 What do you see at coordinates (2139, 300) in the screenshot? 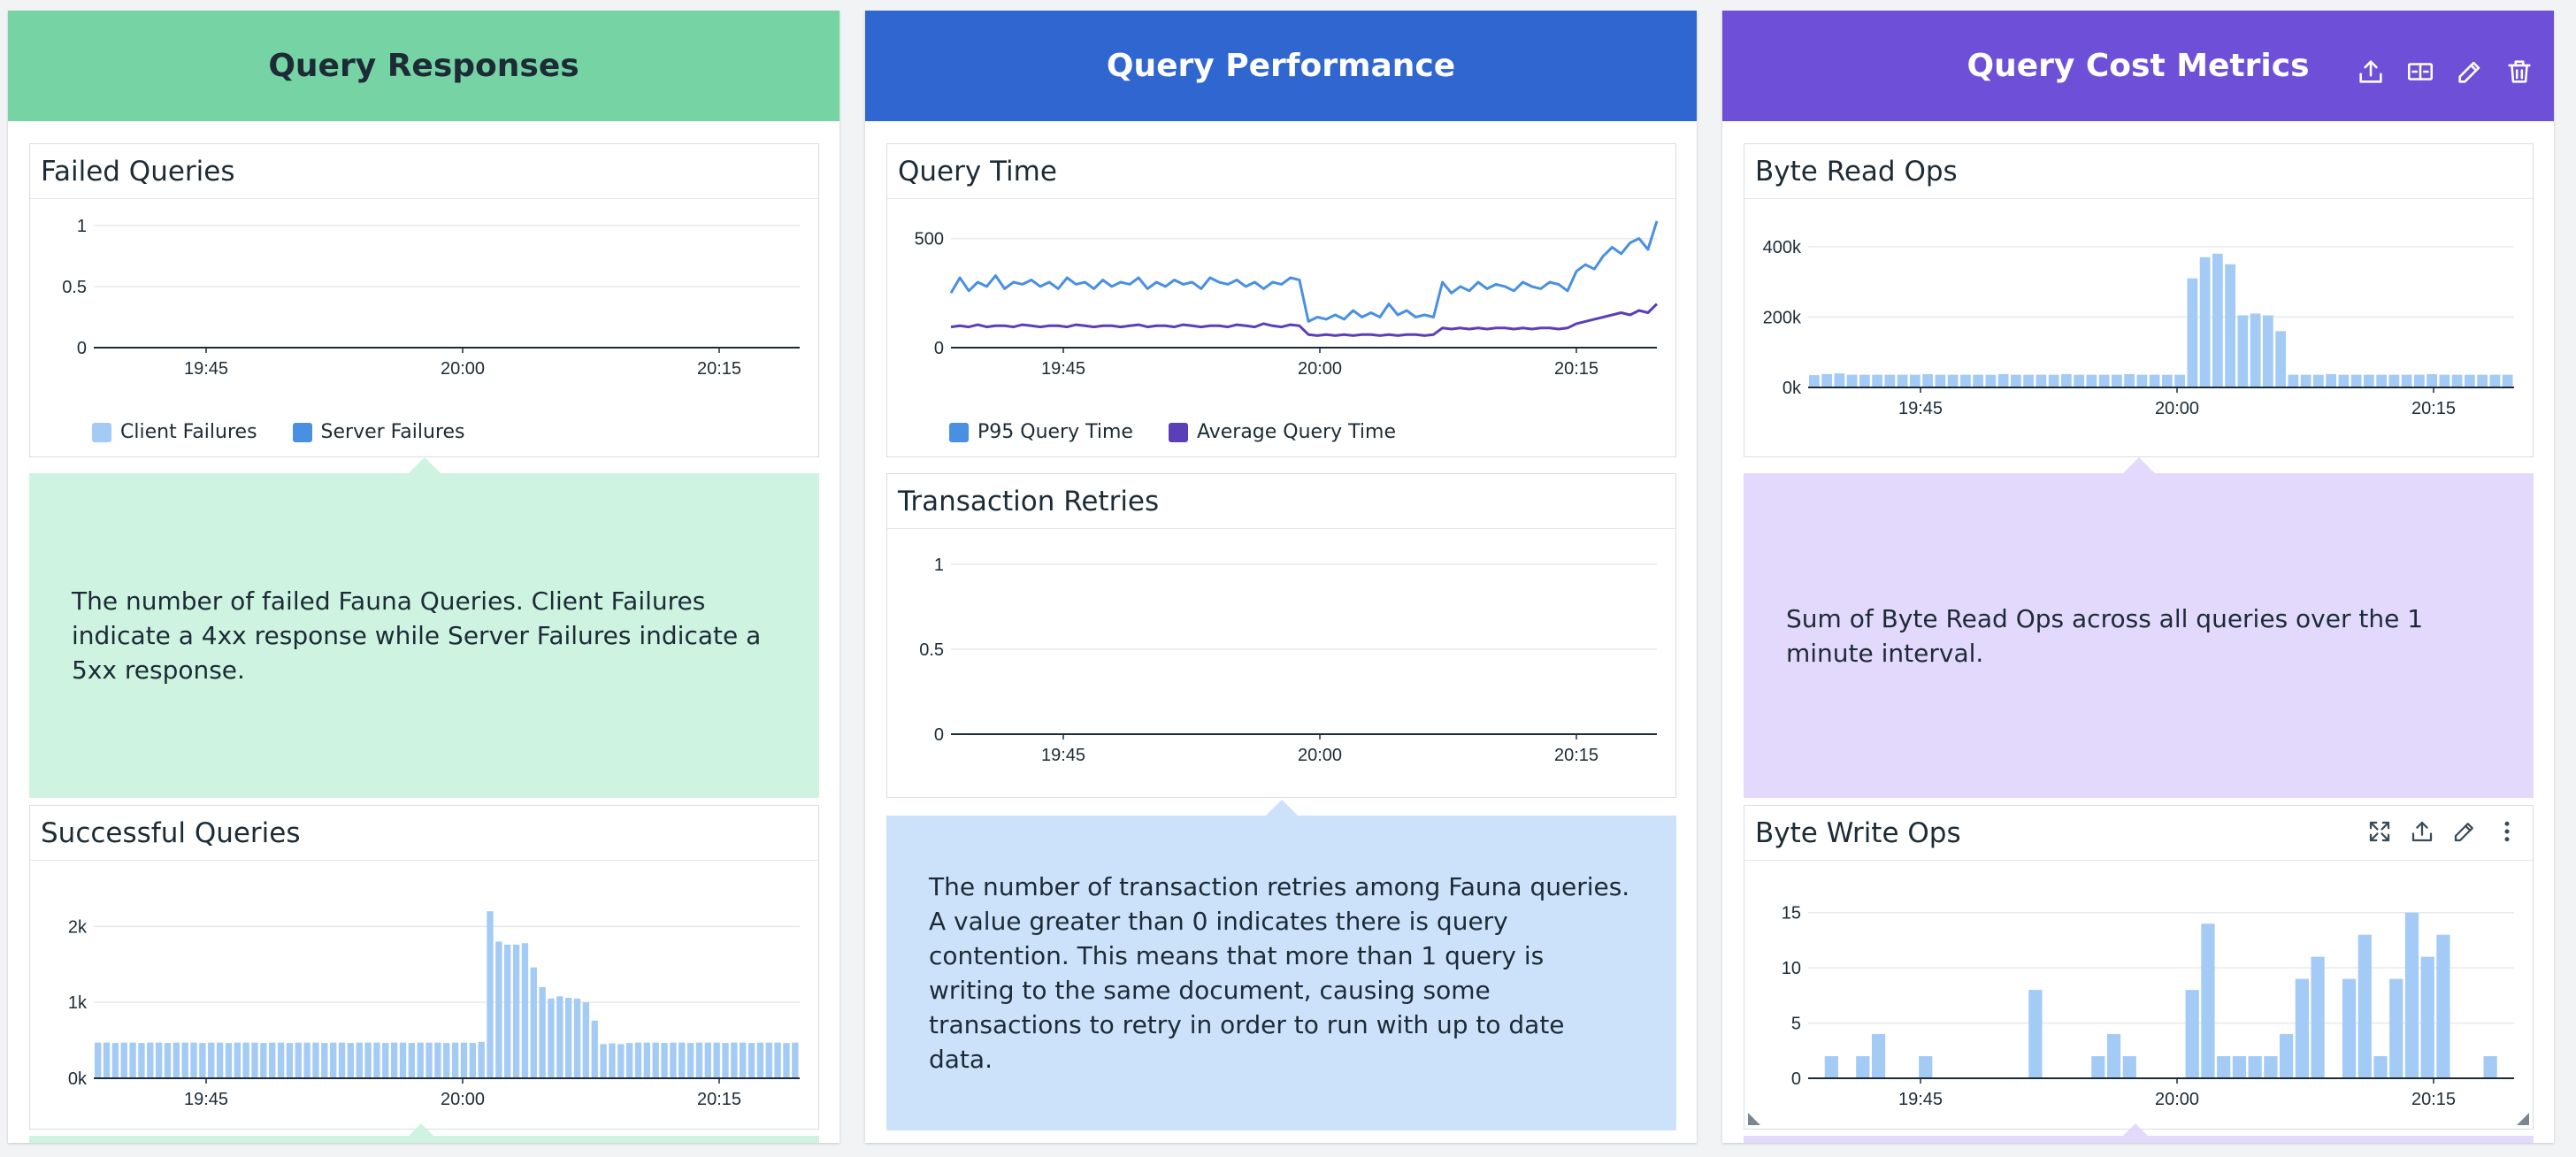
I see `widget-byte-read-ops: Byte Read Ops 0k 200k 400k 19:45 20:00 20:15` at bounding box center [2139, 300].